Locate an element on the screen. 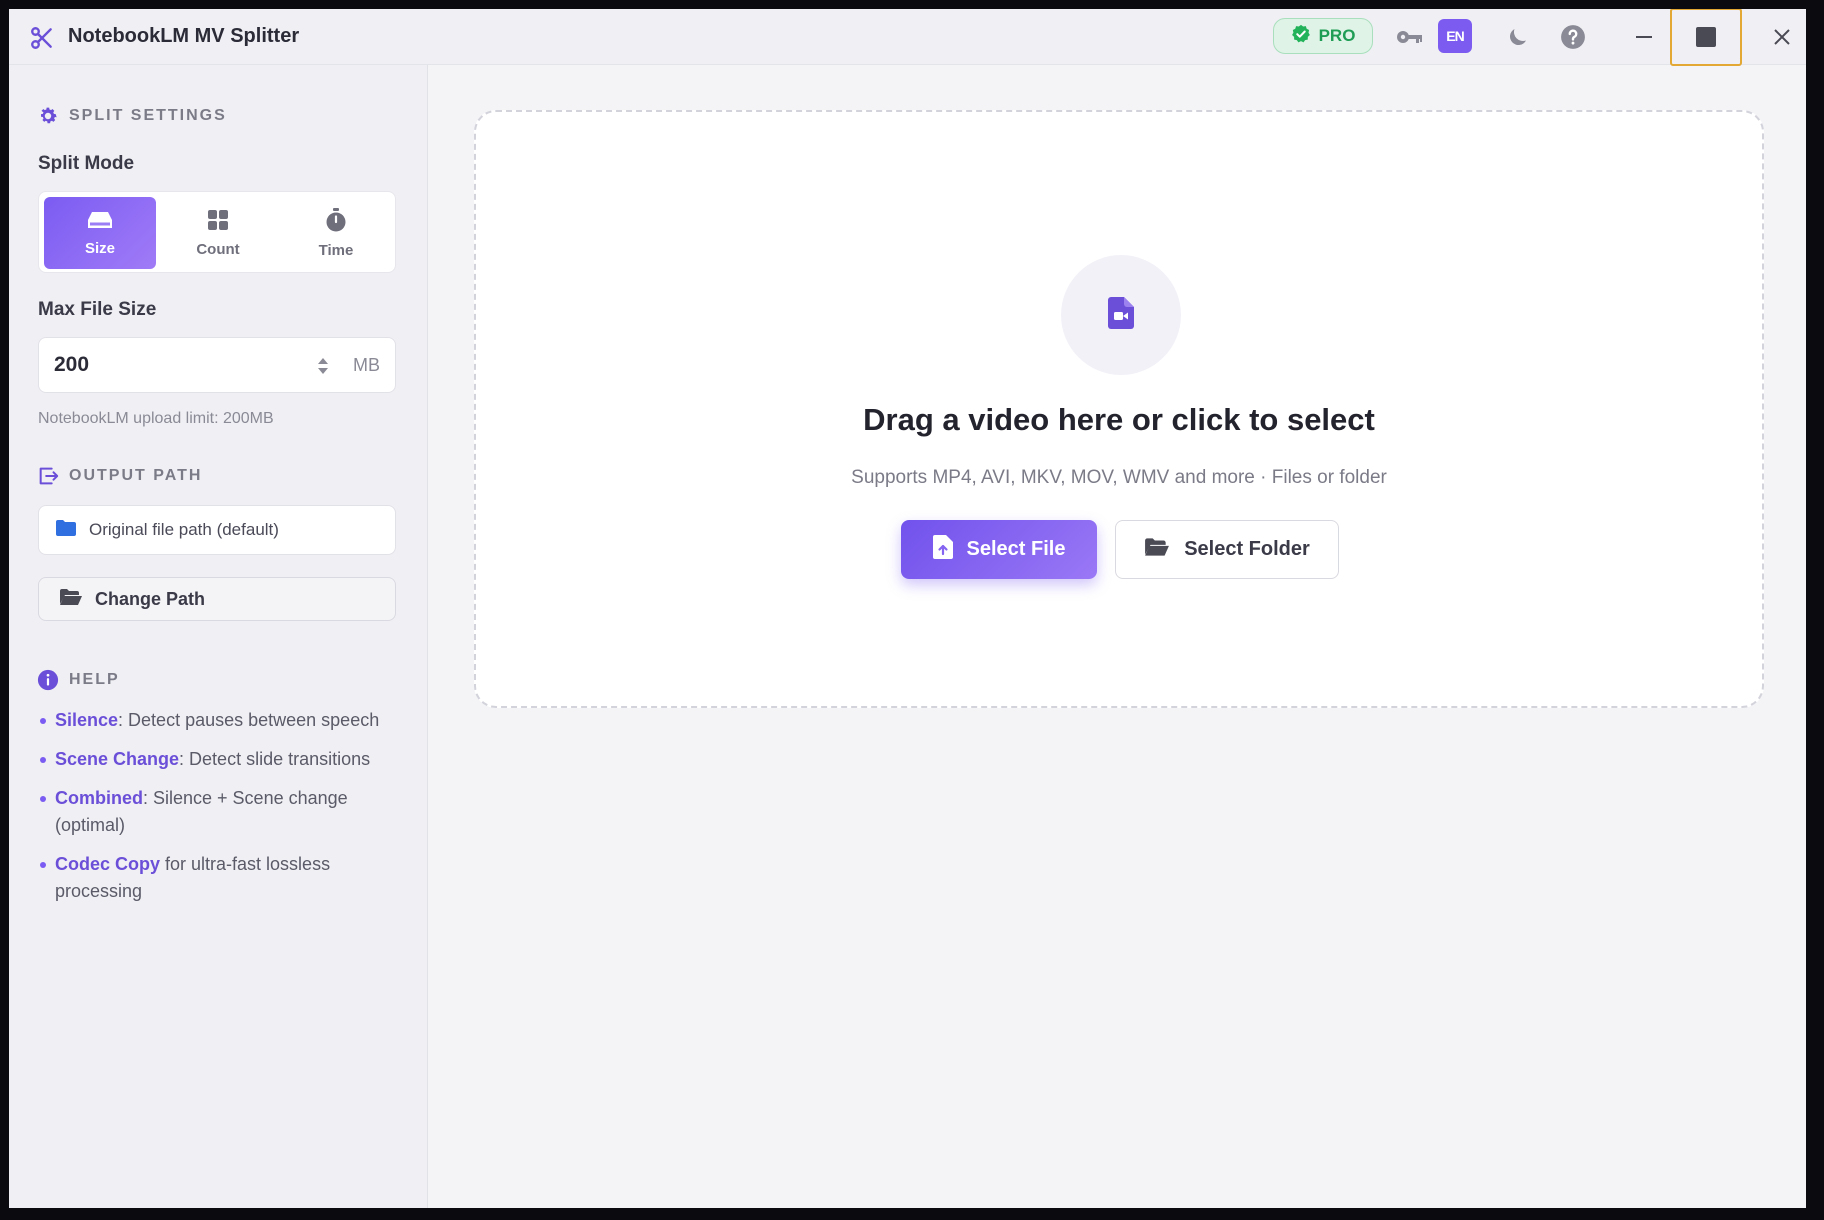 This screenshot has height=1220, width=1824. language-label: EN is located at coordinates (1455, 36).